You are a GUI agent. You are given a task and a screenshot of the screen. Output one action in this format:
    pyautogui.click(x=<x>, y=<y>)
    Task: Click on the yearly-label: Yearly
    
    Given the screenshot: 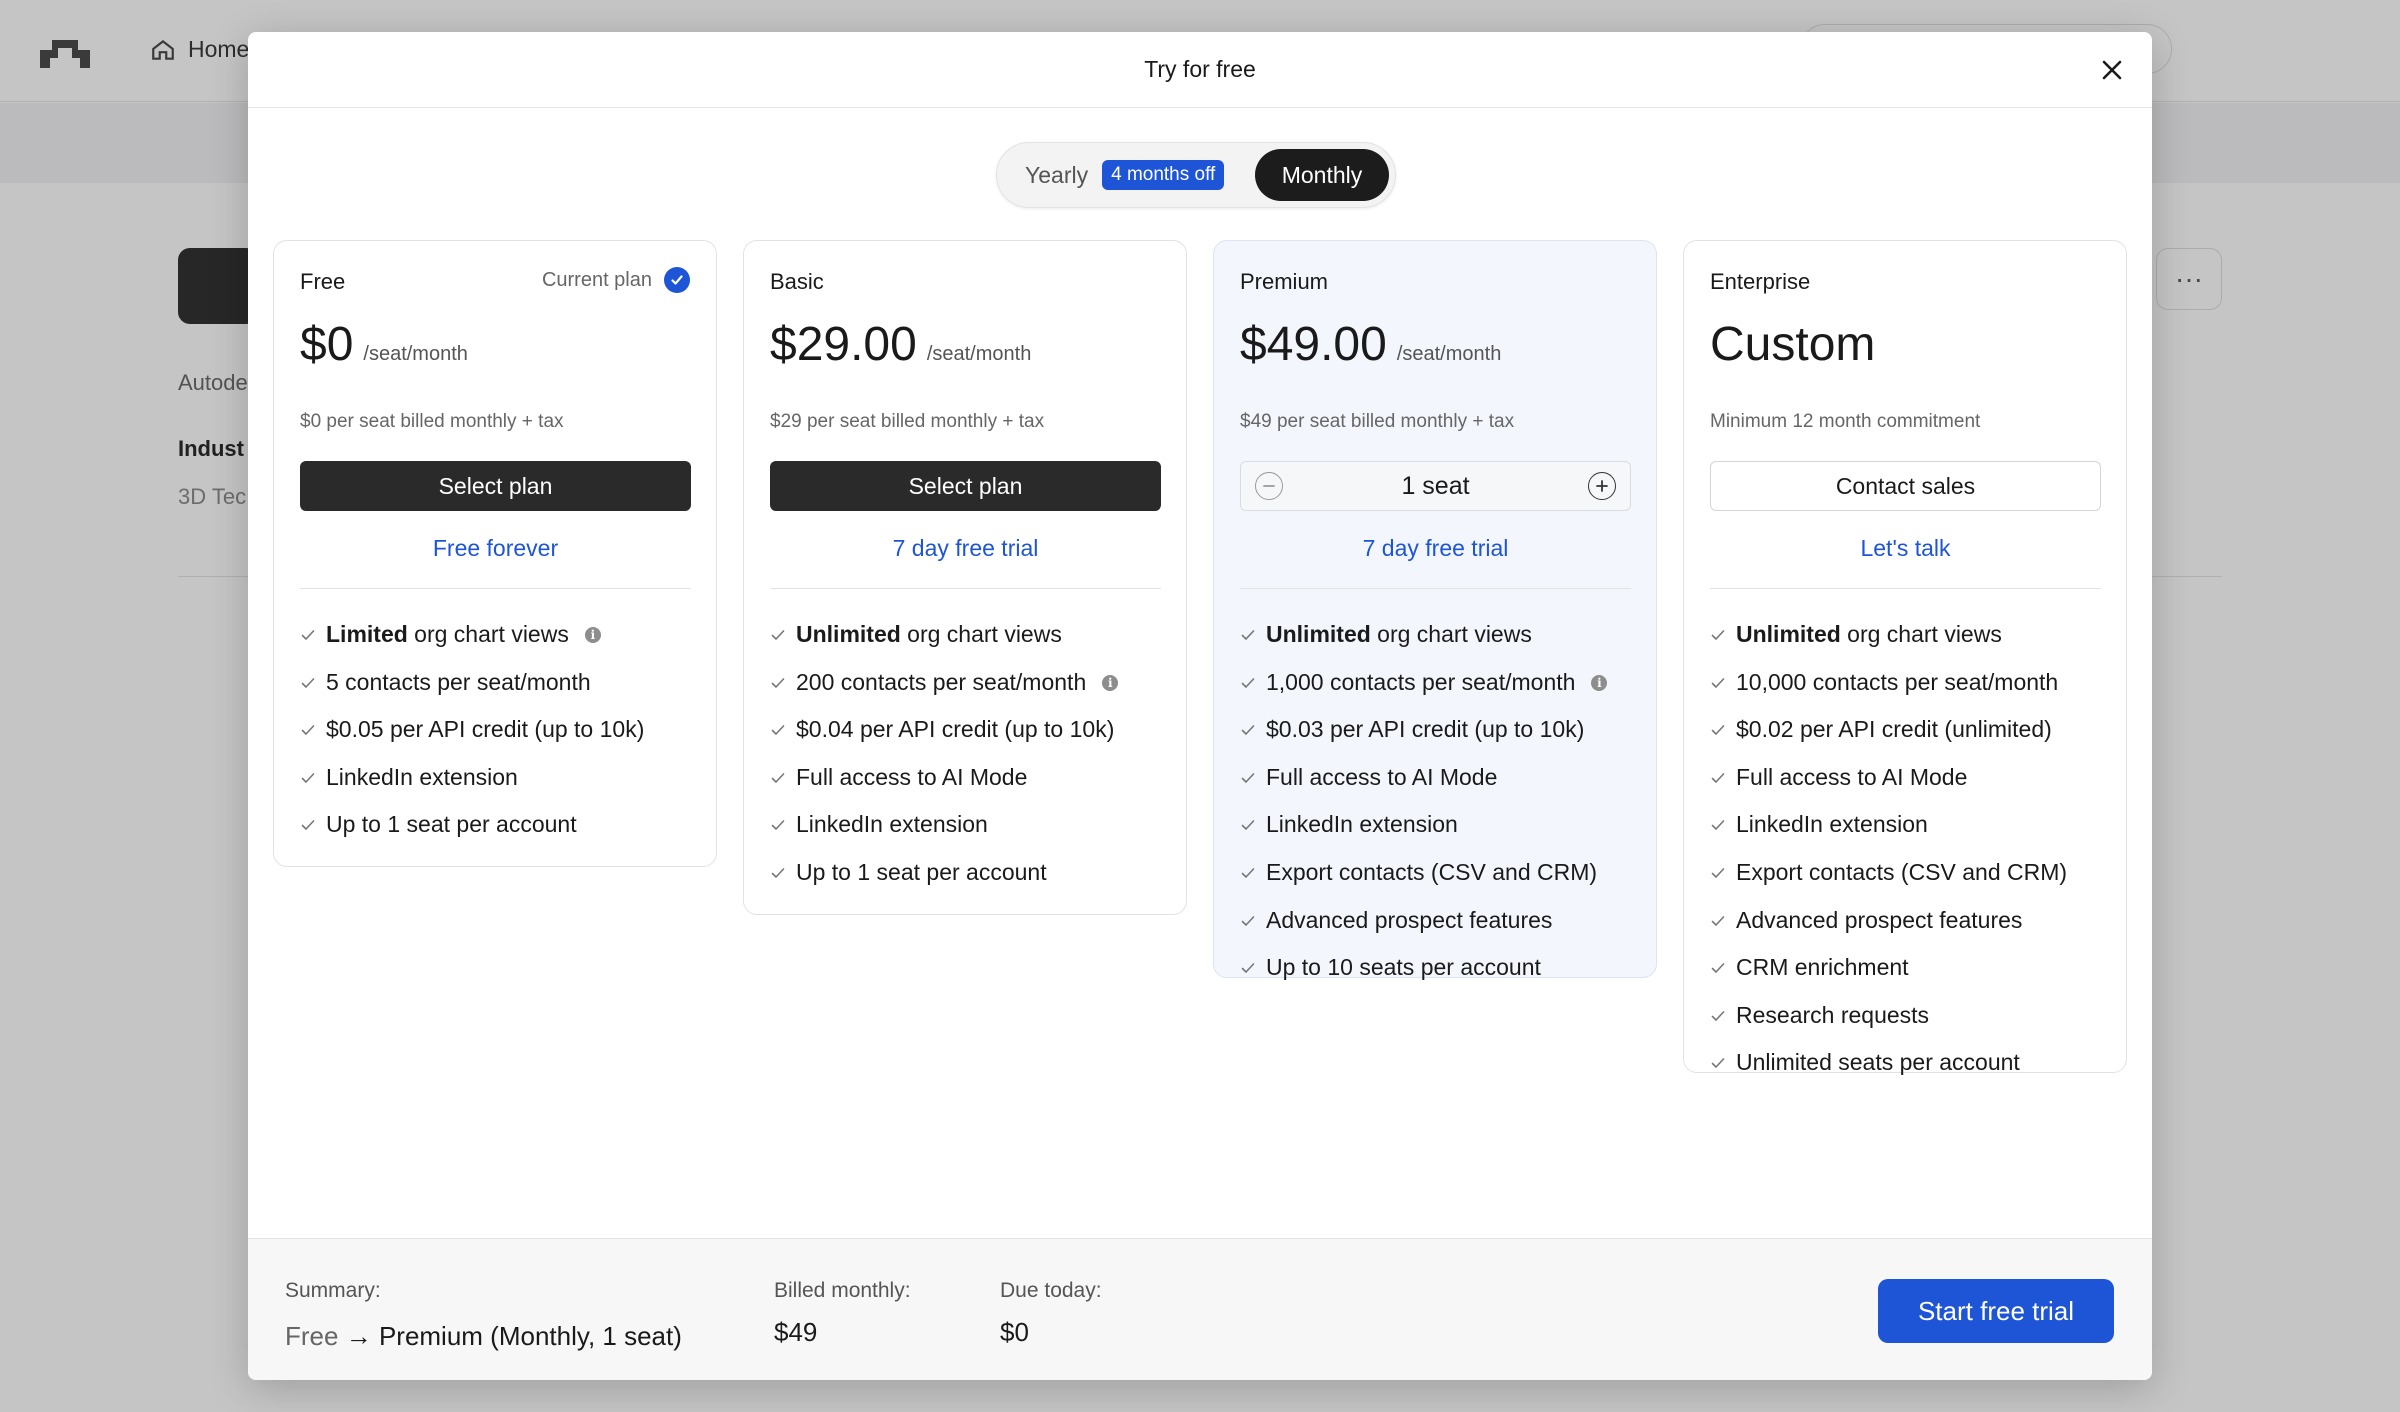 What is the action you would take?
    pyautogui.click(x=1057, y=174)
    